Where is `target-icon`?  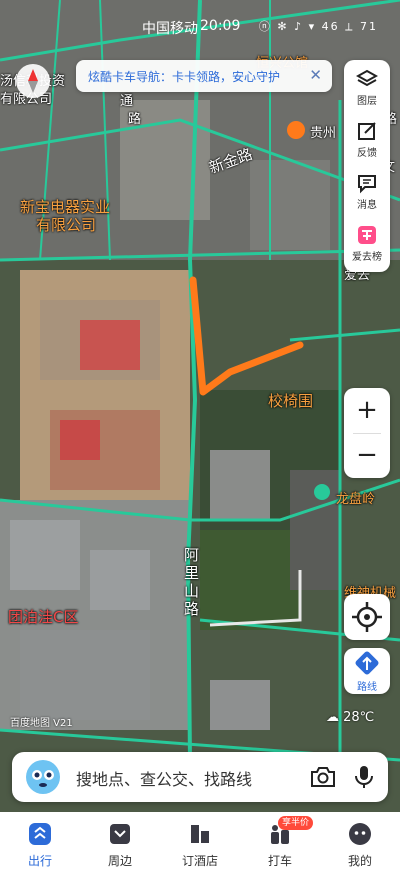
target-icon is located at coordinates (367, 617).